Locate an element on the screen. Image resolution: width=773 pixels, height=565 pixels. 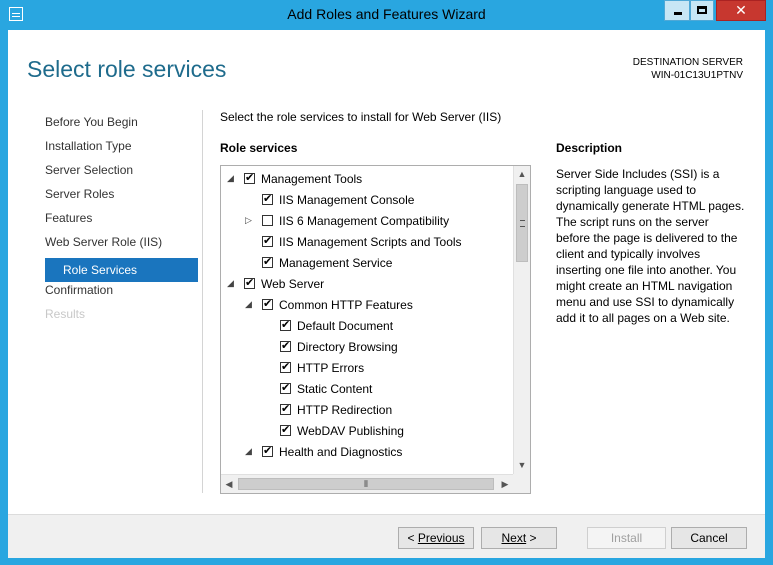
nav-item-confirmation: Confirmation is located at coordinates (121, 294).